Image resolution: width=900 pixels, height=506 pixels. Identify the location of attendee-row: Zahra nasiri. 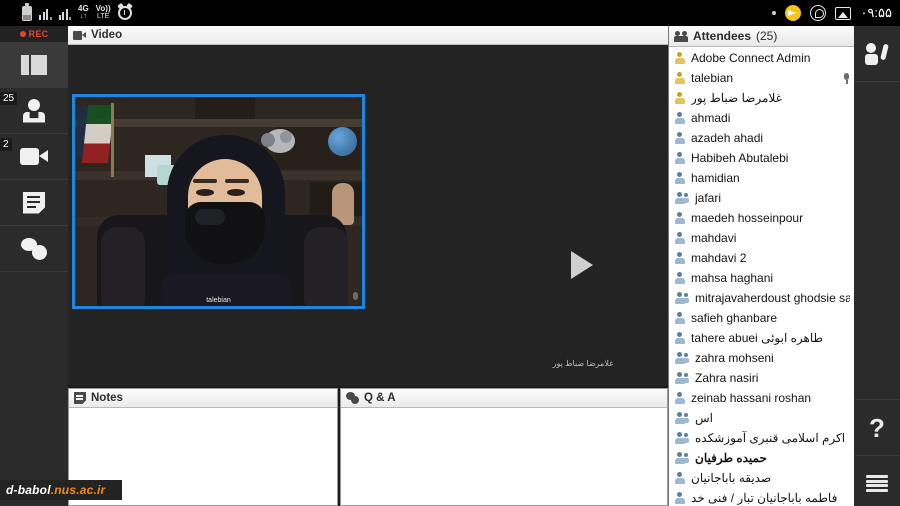
(761, 378).